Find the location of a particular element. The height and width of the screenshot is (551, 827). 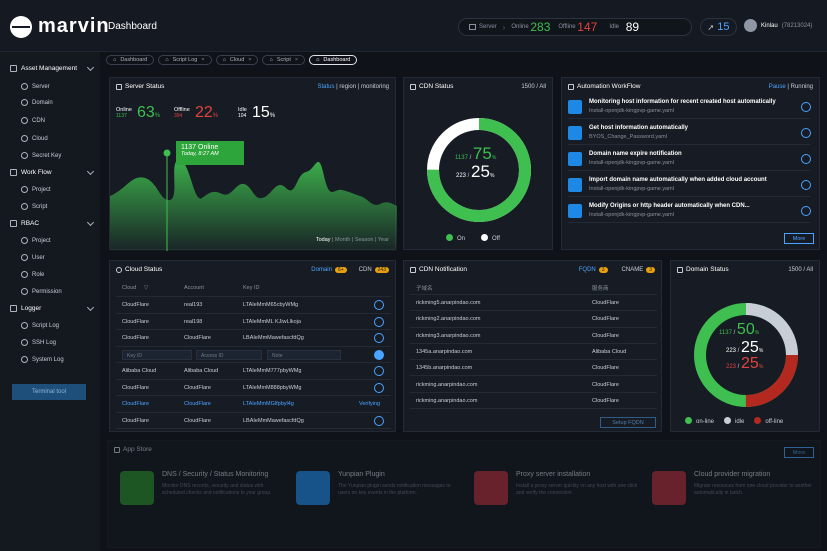

sidebar-item-script: Script is located at coordinates (50, 206).